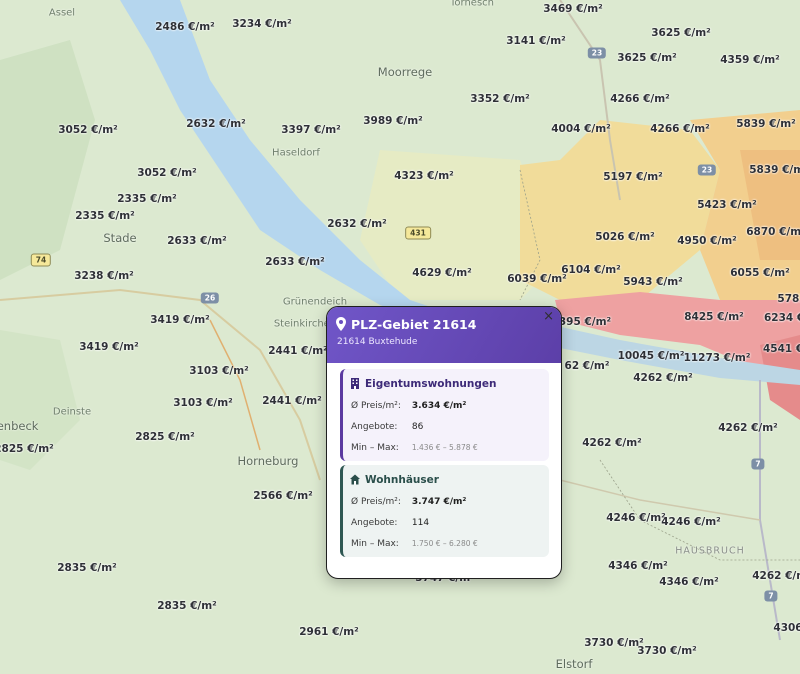  I want to click on road-shield: 23, so click(597, 53).